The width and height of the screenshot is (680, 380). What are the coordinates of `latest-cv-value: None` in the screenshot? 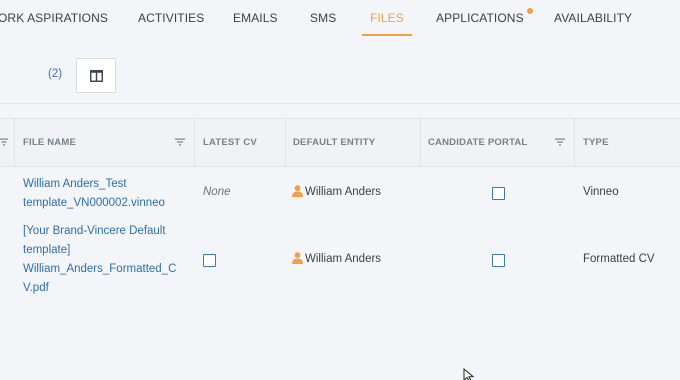 It's located at (217, 192).